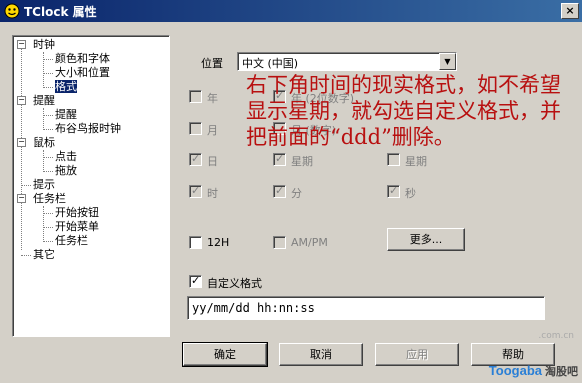 The image size is (582, 383). I want to click on chevron-down-icon: ▼, so click(447, 61).